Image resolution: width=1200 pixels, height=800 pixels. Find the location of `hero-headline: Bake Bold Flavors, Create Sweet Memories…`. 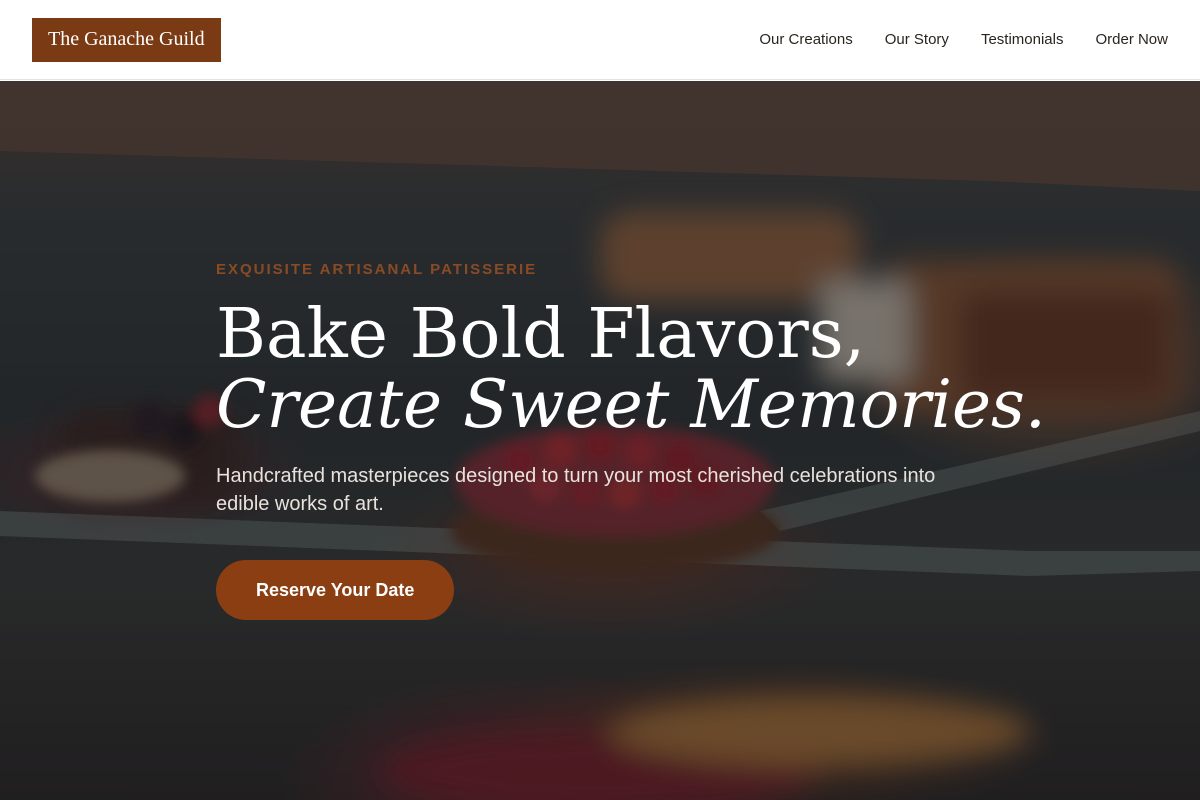

hero-headline: Bake Bold Flavors, Create Sweet Memories… is located at coordinates (631, 369).